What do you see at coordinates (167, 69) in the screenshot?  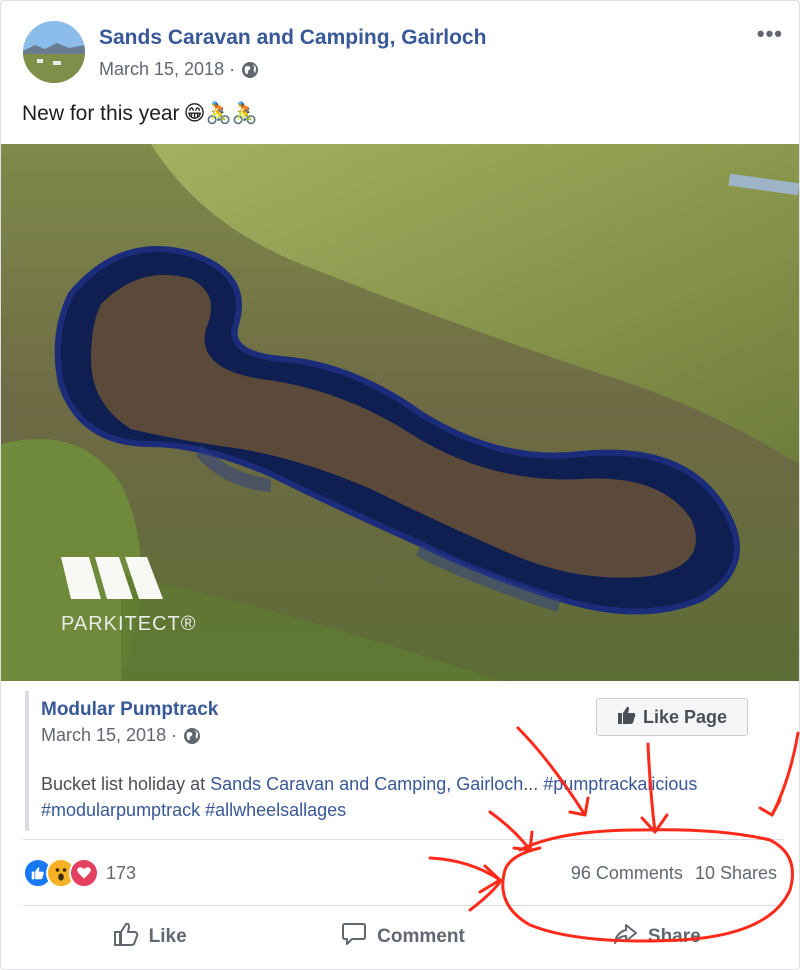 I see `post-date-text: March 15, 2018 ·` at bounding box center [167, 69].